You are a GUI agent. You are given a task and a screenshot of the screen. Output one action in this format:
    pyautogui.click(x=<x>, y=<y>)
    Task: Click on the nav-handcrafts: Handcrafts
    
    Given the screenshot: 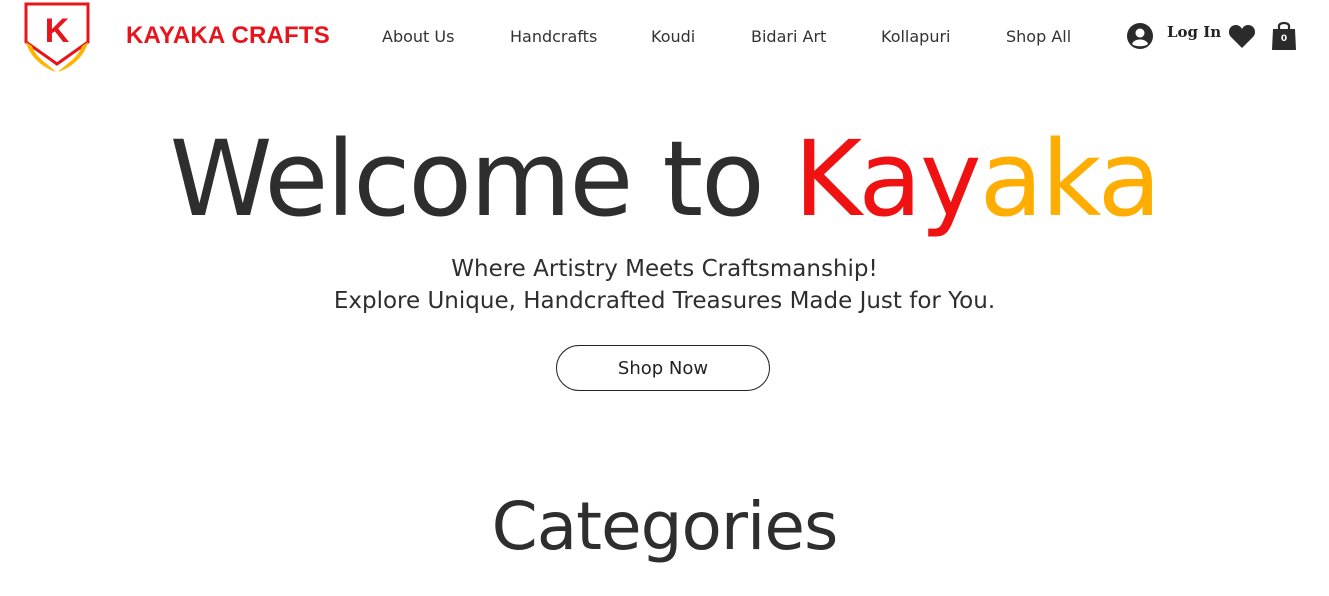 What is the action you would take?
    pyautogui.click(x=553, y=36)
    